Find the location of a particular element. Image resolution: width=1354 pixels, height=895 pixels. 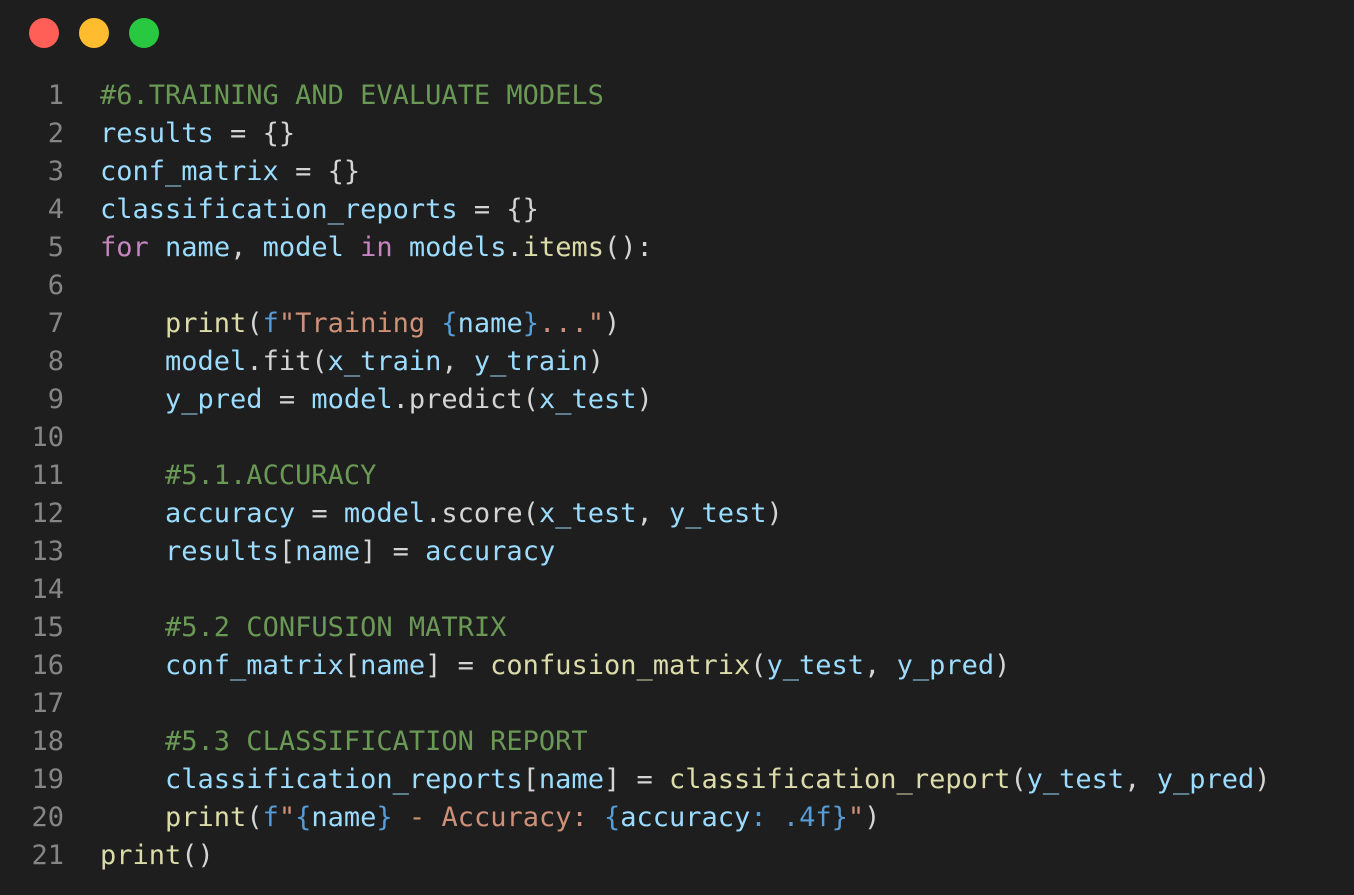

code-token-op: = is located at coordinates (287, 399).